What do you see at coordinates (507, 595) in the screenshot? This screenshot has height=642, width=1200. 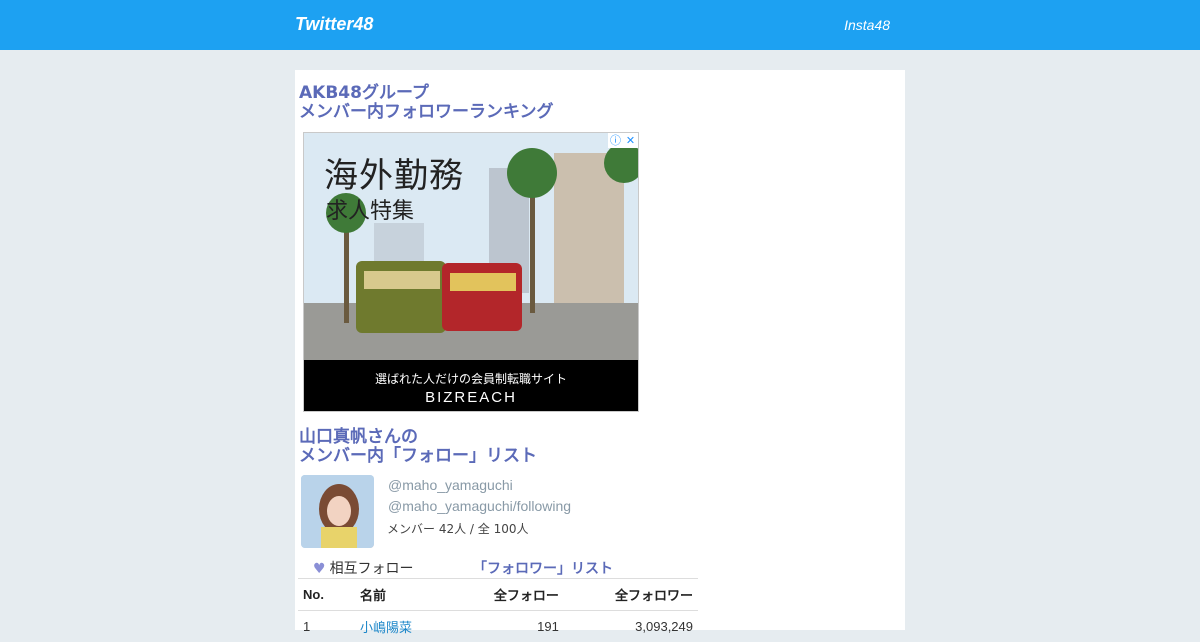 I see `col-follow: 全フォロー` at bounding box center [507, 595].